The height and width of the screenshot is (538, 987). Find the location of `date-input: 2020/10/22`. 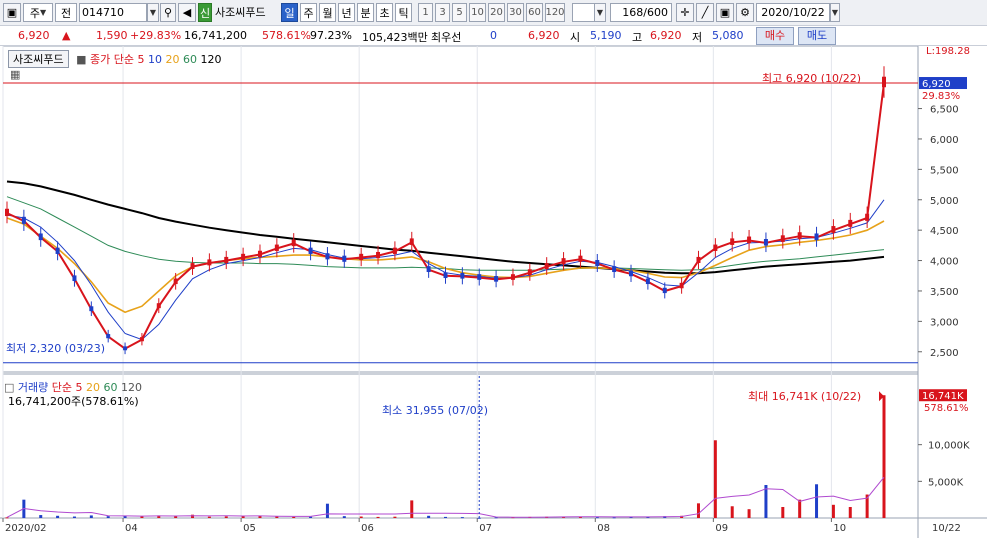

date-input: 2020/10/22 is located at coordinates (793, 12).